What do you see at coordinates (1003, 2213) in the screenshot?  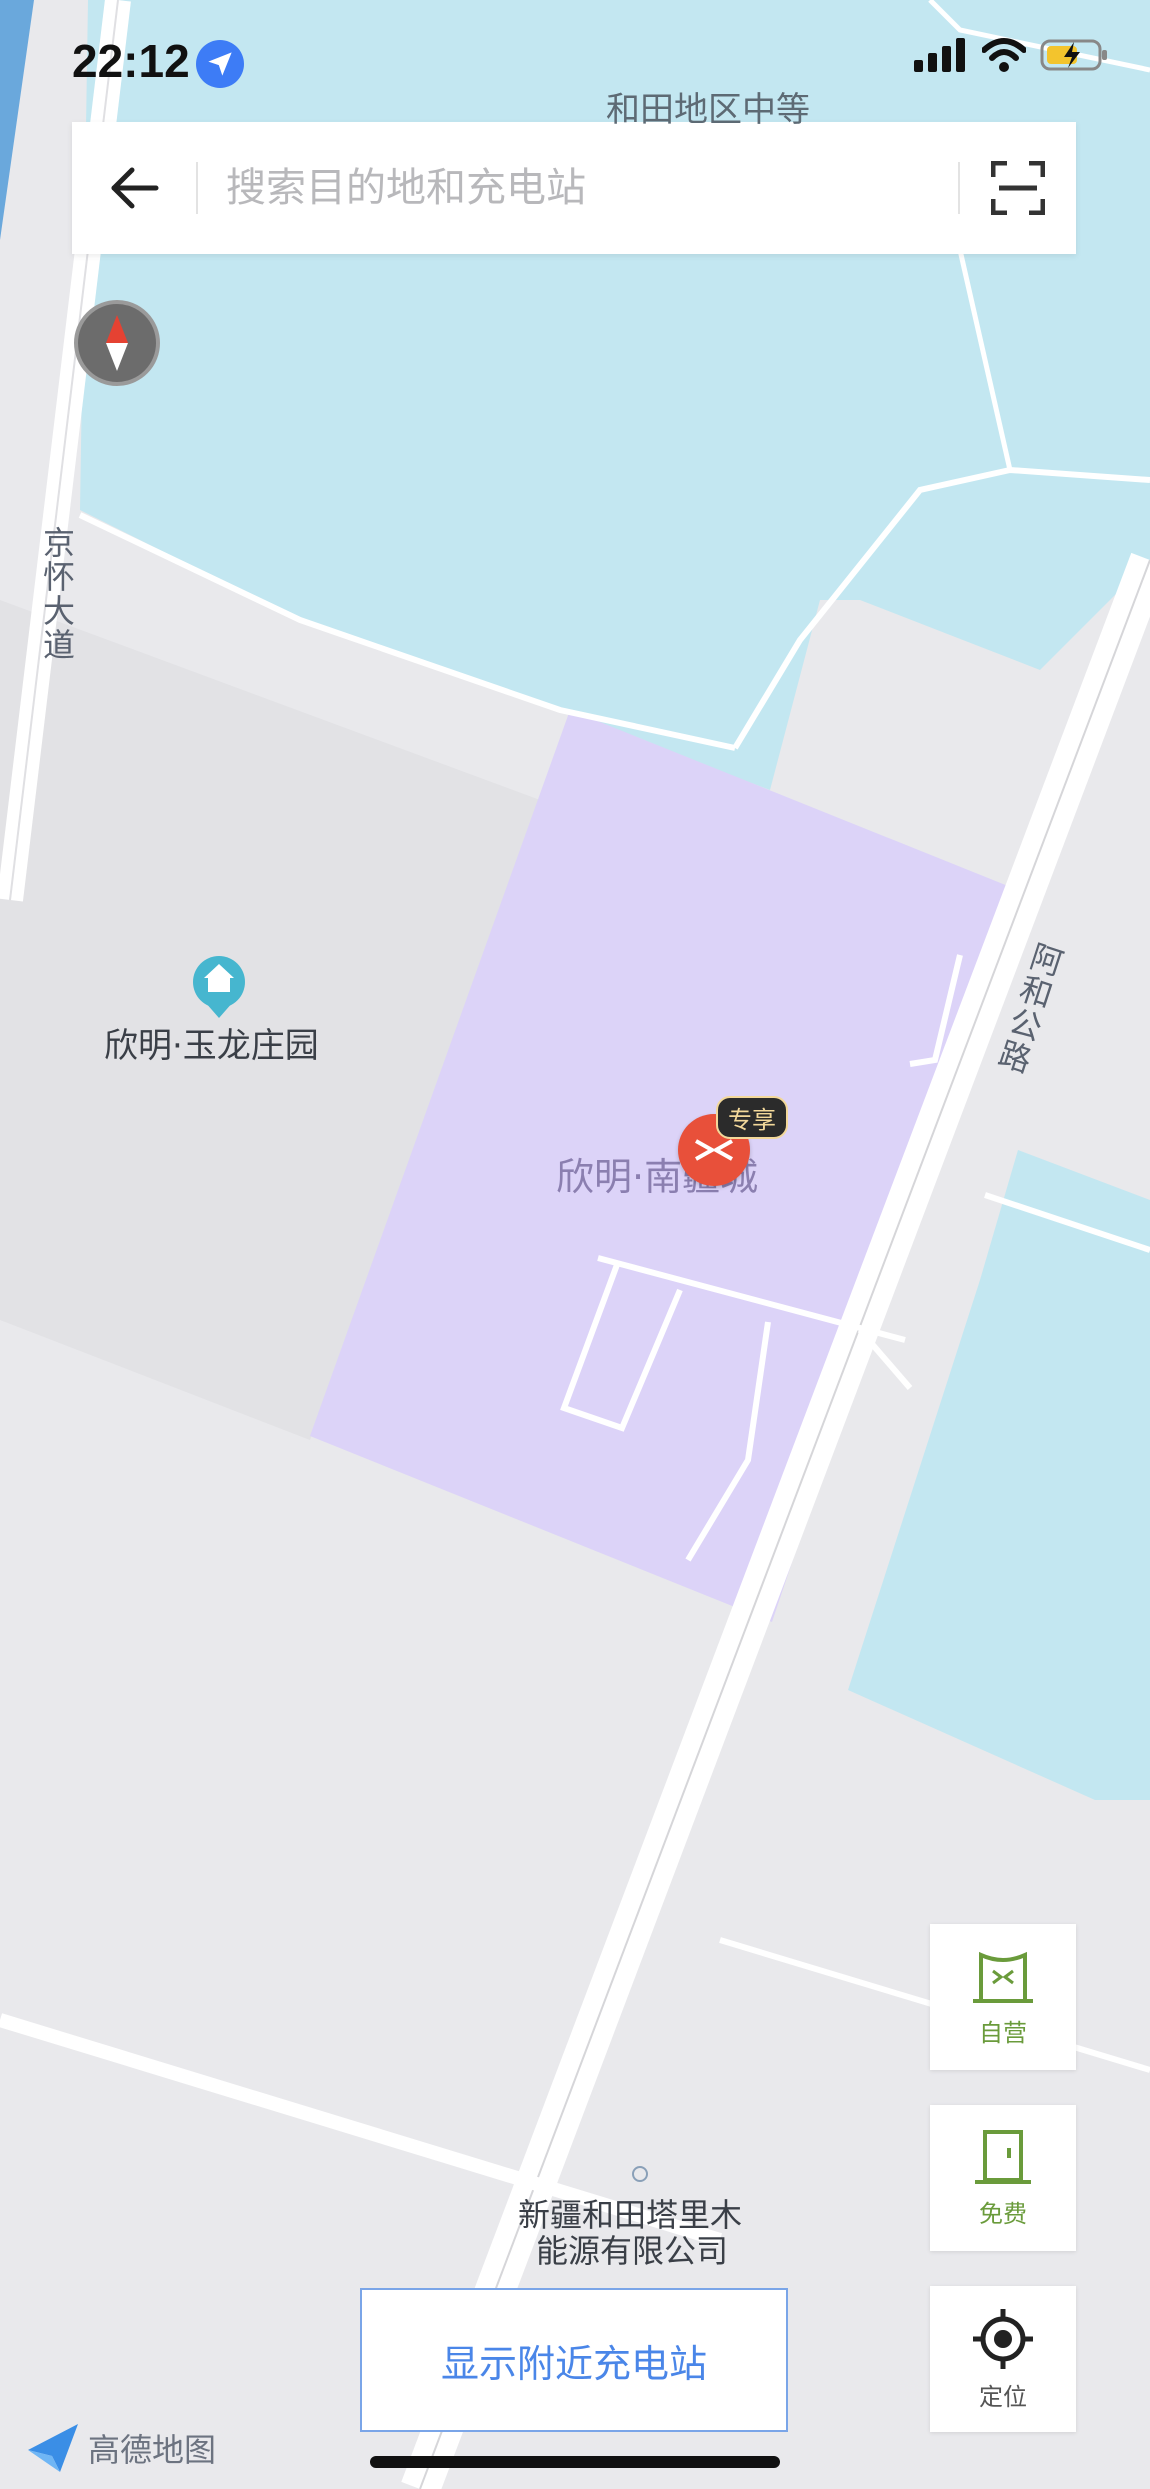 I see `free-label: 免费` at bounding box center [1003, 2213].